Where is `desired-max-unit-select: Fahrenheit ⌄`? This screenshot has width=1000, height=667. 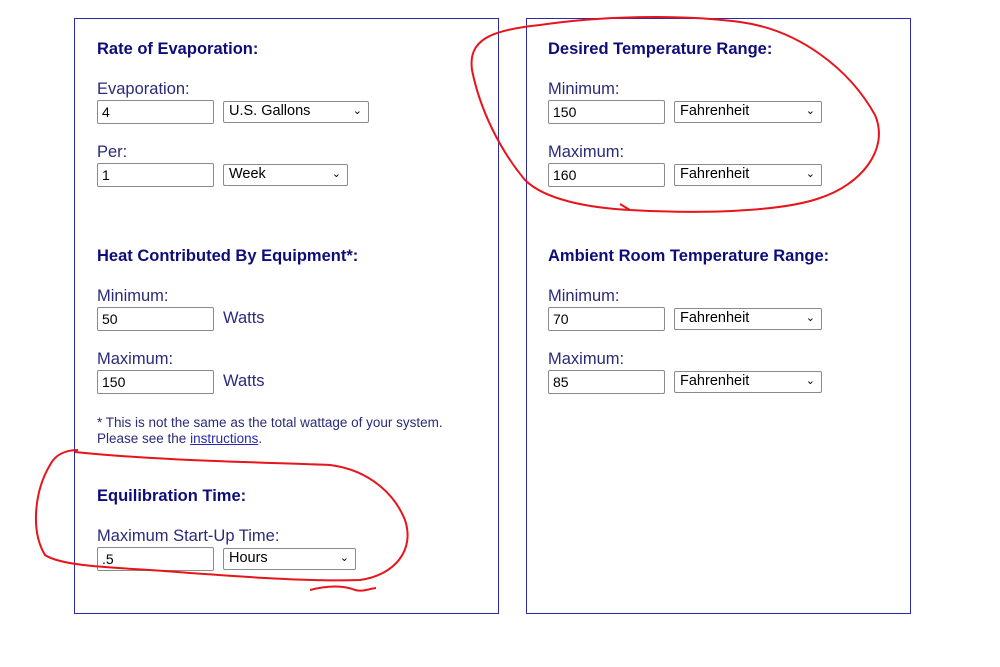
desired-max-unit-select: Fahrenheit ⌄ is located at coordinates (748, 175).